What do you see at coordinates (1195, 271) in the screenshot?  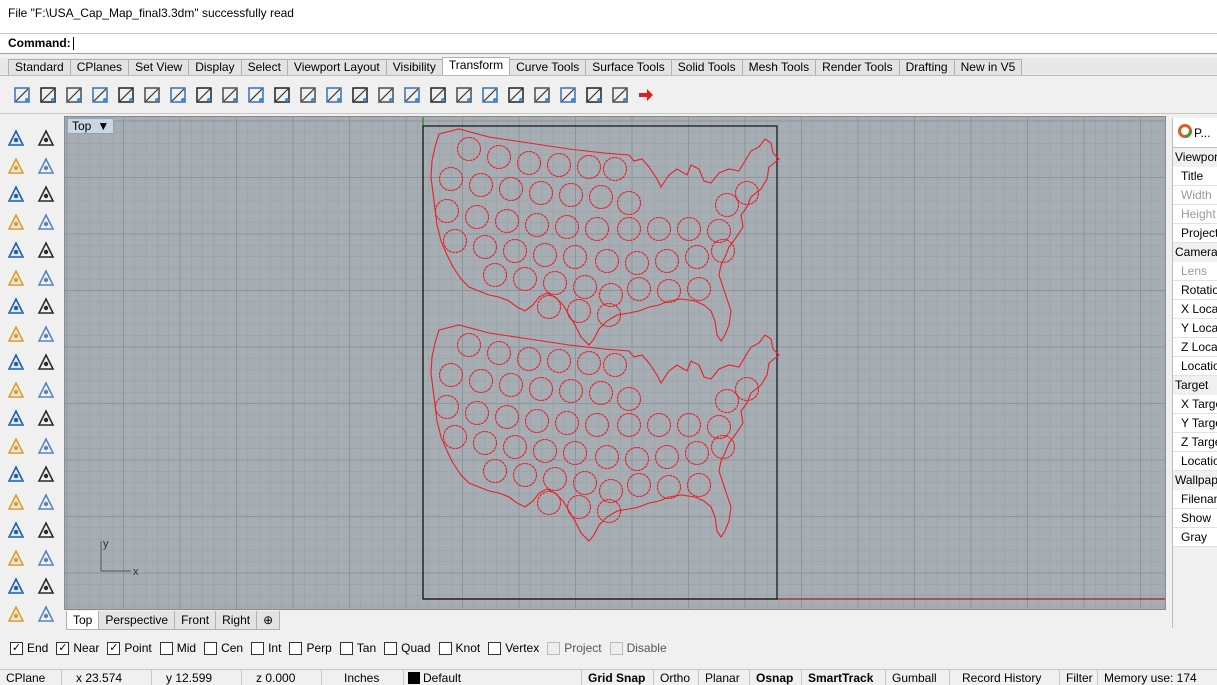 I see `property-lens: Lens` at bounding box center [1195, 271].